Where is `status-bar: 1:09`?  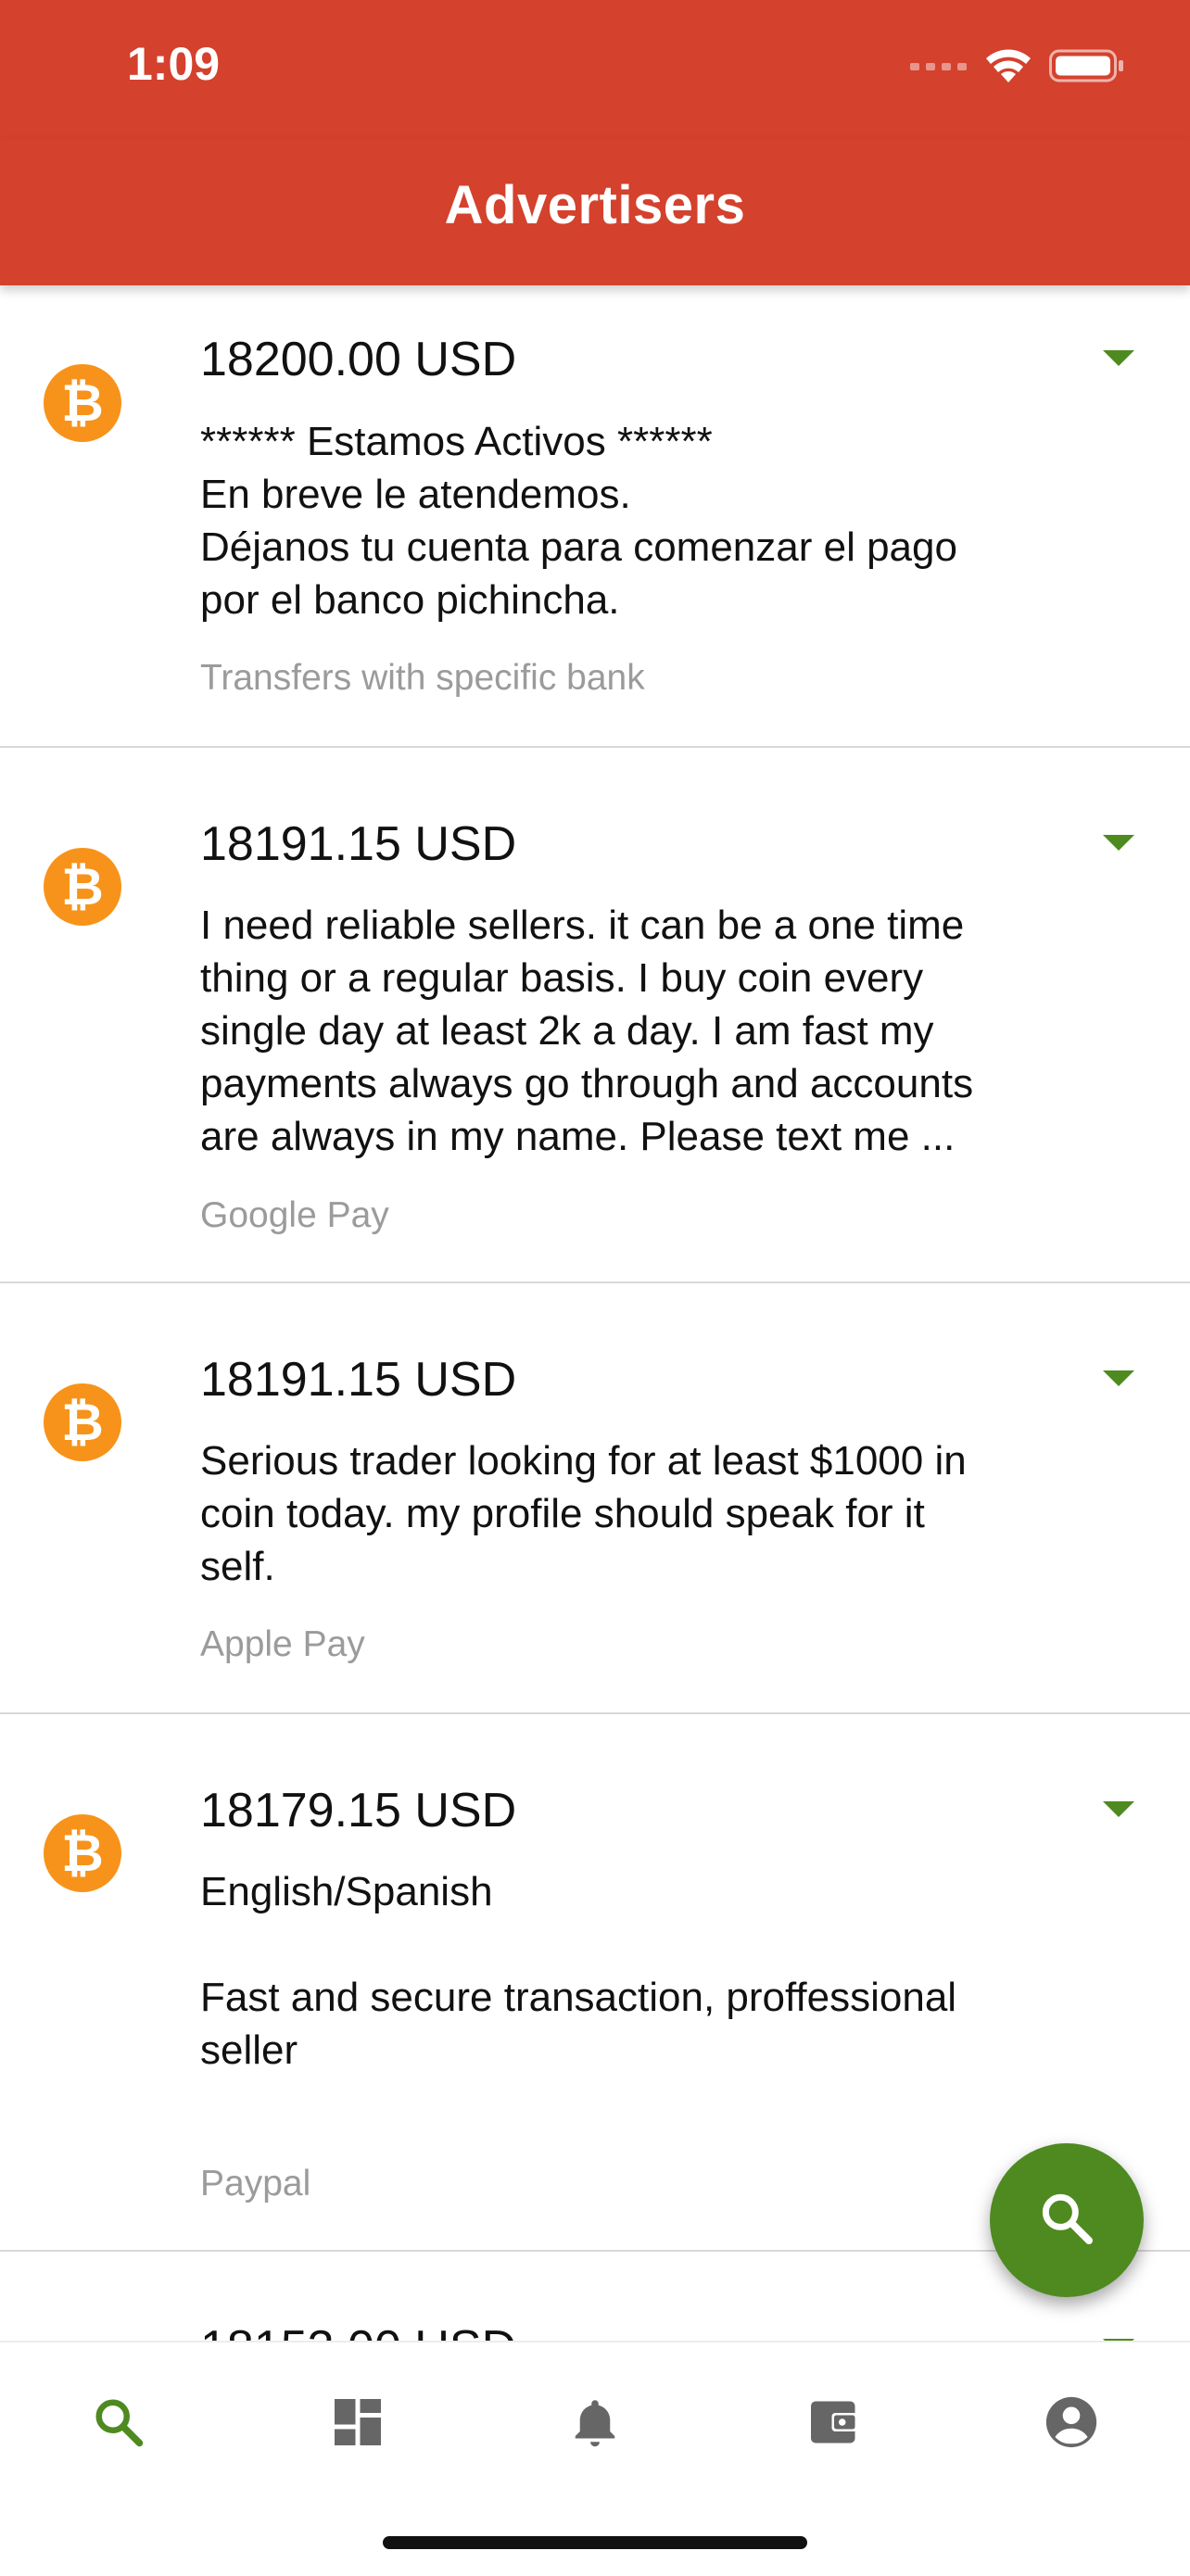
status-bar: 1:09 is located at coordinates (595, 69).